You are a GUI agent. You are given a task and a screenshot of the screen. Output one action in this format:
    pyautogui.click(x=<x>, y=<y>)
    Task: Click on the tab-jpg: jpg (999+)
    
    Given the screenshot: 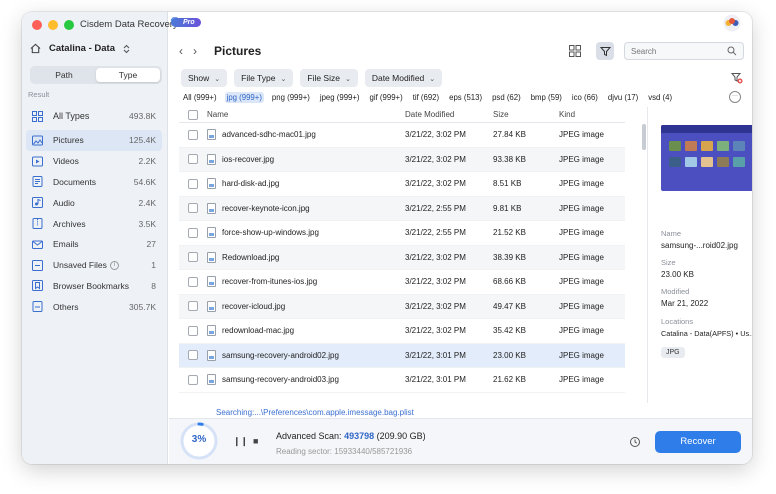 What is the action you would take?
    pyautogui.click(x=244, y=97)
    